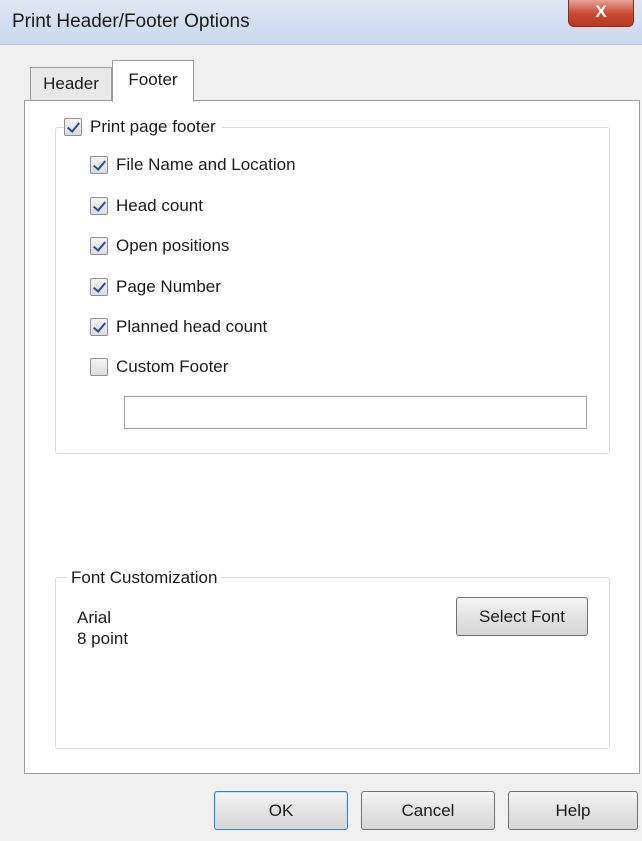 The width and height of the screenshot is (642, 841). Describe the element at coordinates (522, 616) in the screenshot. I see `select-font-button: Select Font` at that location.